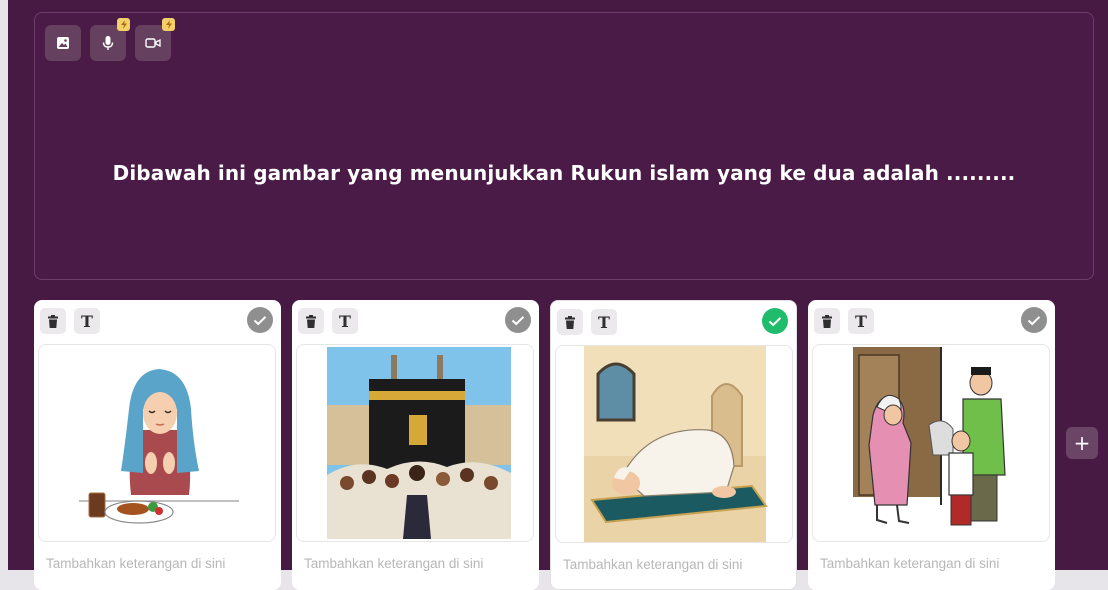 Image resolution: width=1108 pixels, height=590 pixels. I want to click on girl-eating-illustration, so click(159, 446).